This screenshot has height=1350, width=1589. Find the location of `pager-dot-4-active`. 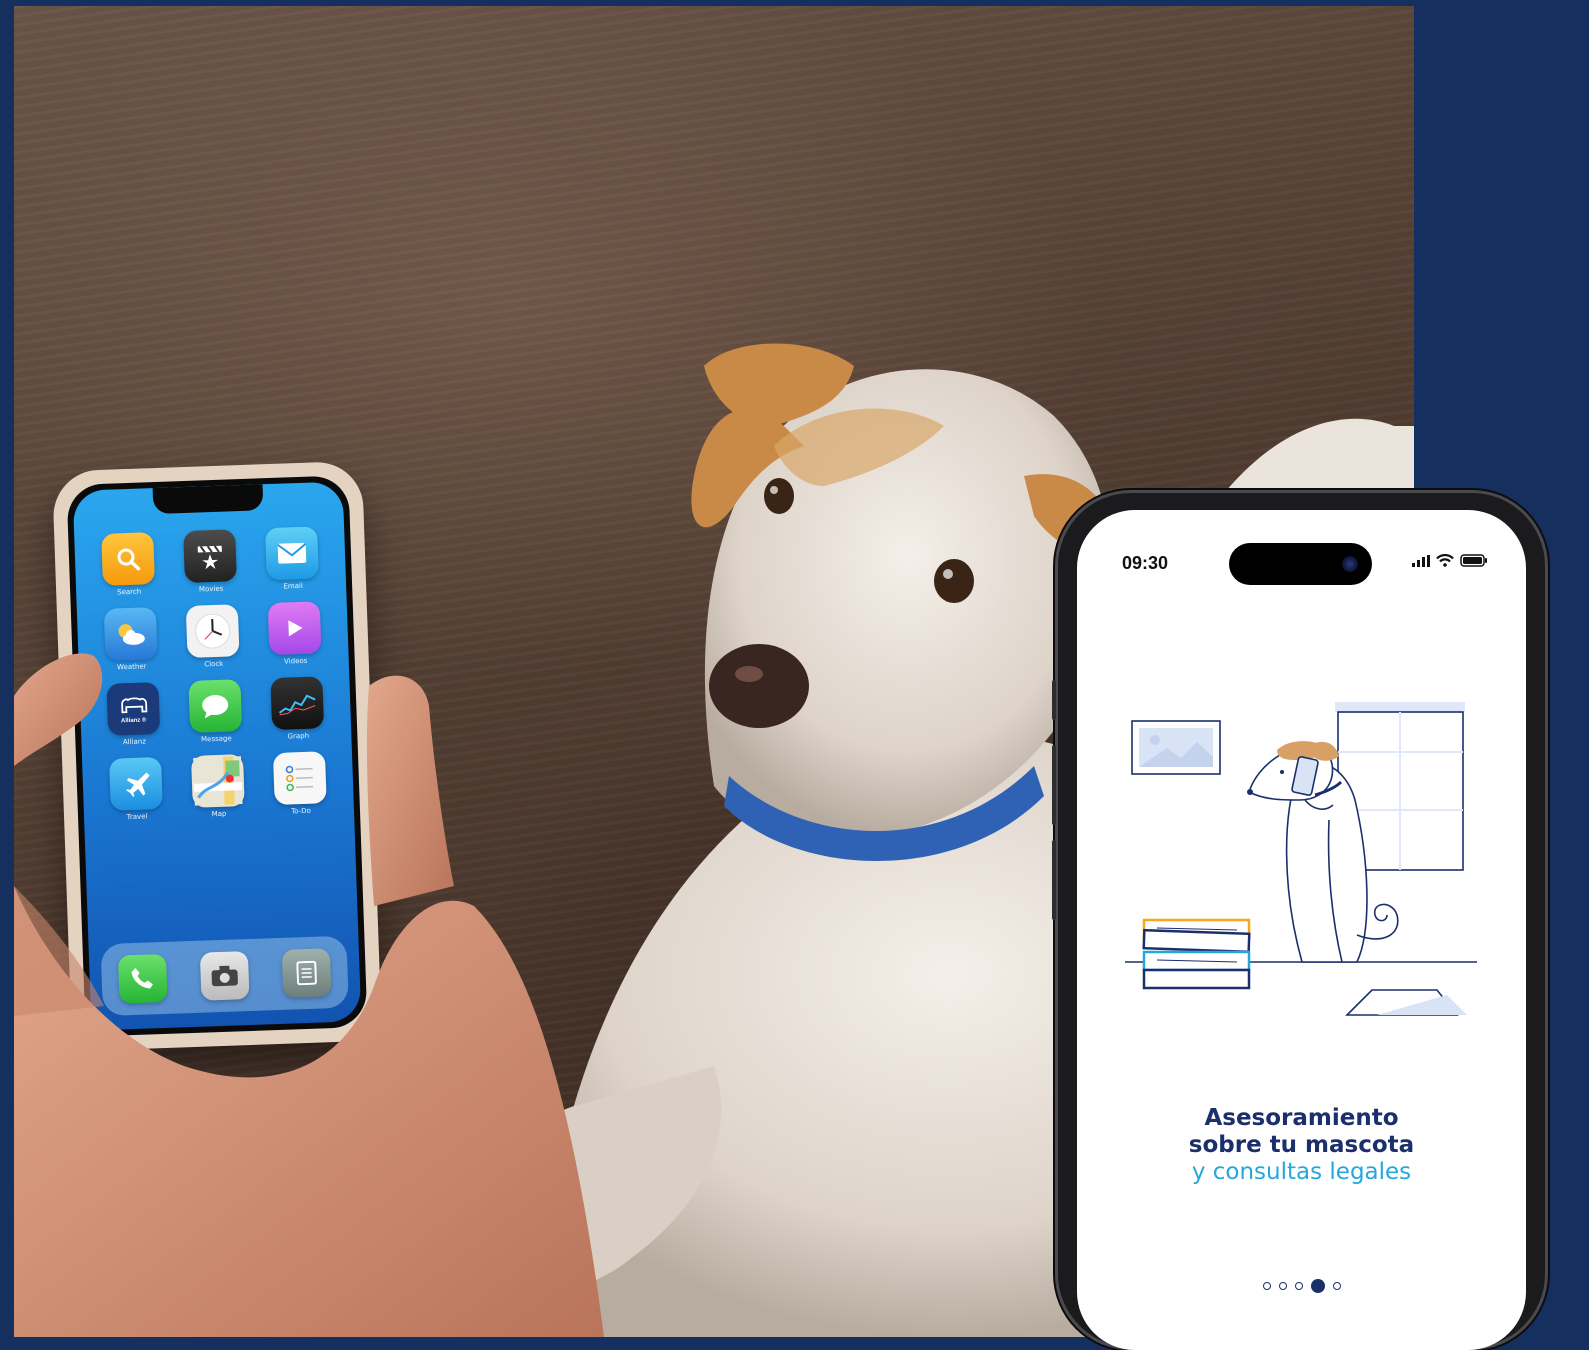

pager-dot-4-active is located at coordinates (1318, 1286).